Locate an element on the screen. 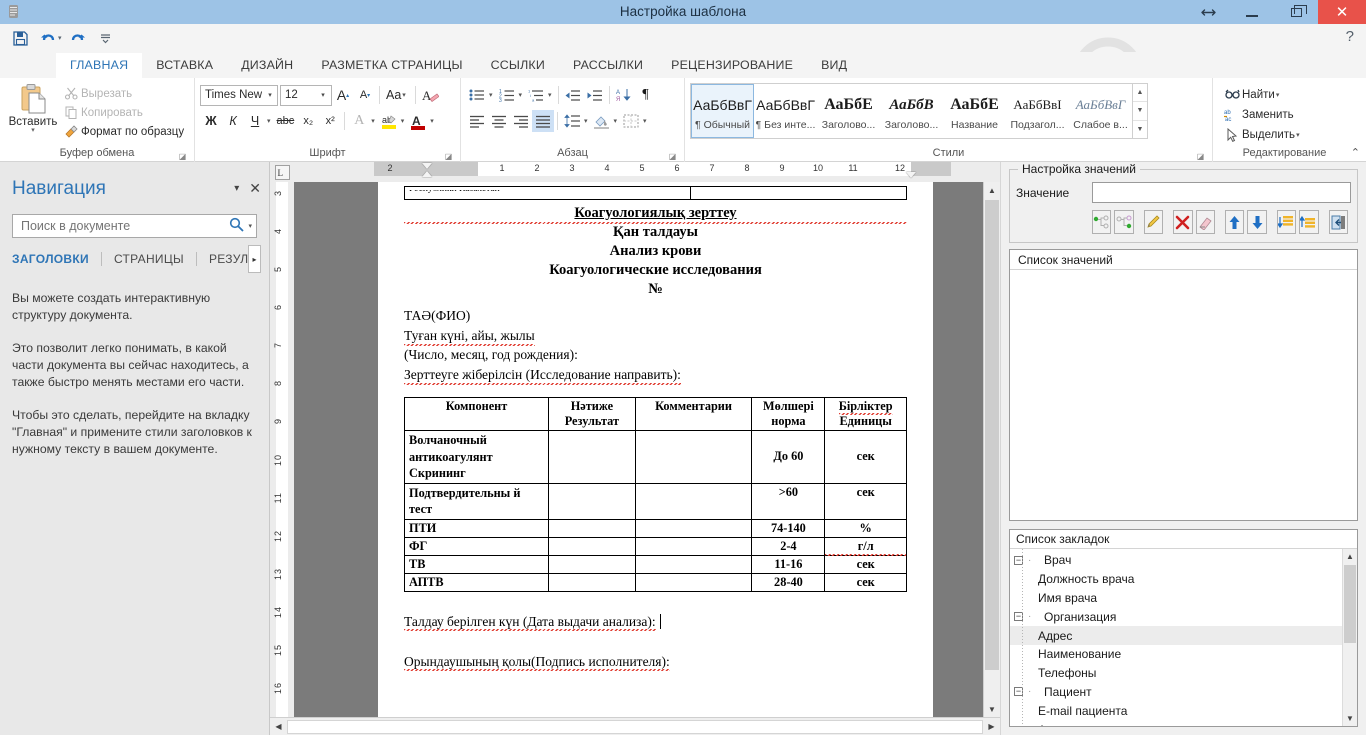 This screenshot has width=1366, height=738. cell-unit: % is located at coordinates (865, 528).